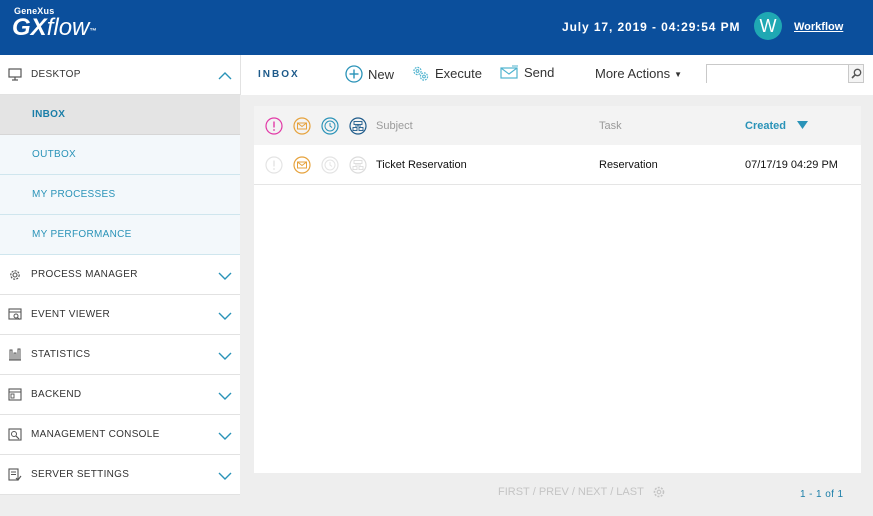 This screenshot has height=516, width=873. I want to click on pagination: FIRST / PREV / NEXT / LAST, so click(582, 492).